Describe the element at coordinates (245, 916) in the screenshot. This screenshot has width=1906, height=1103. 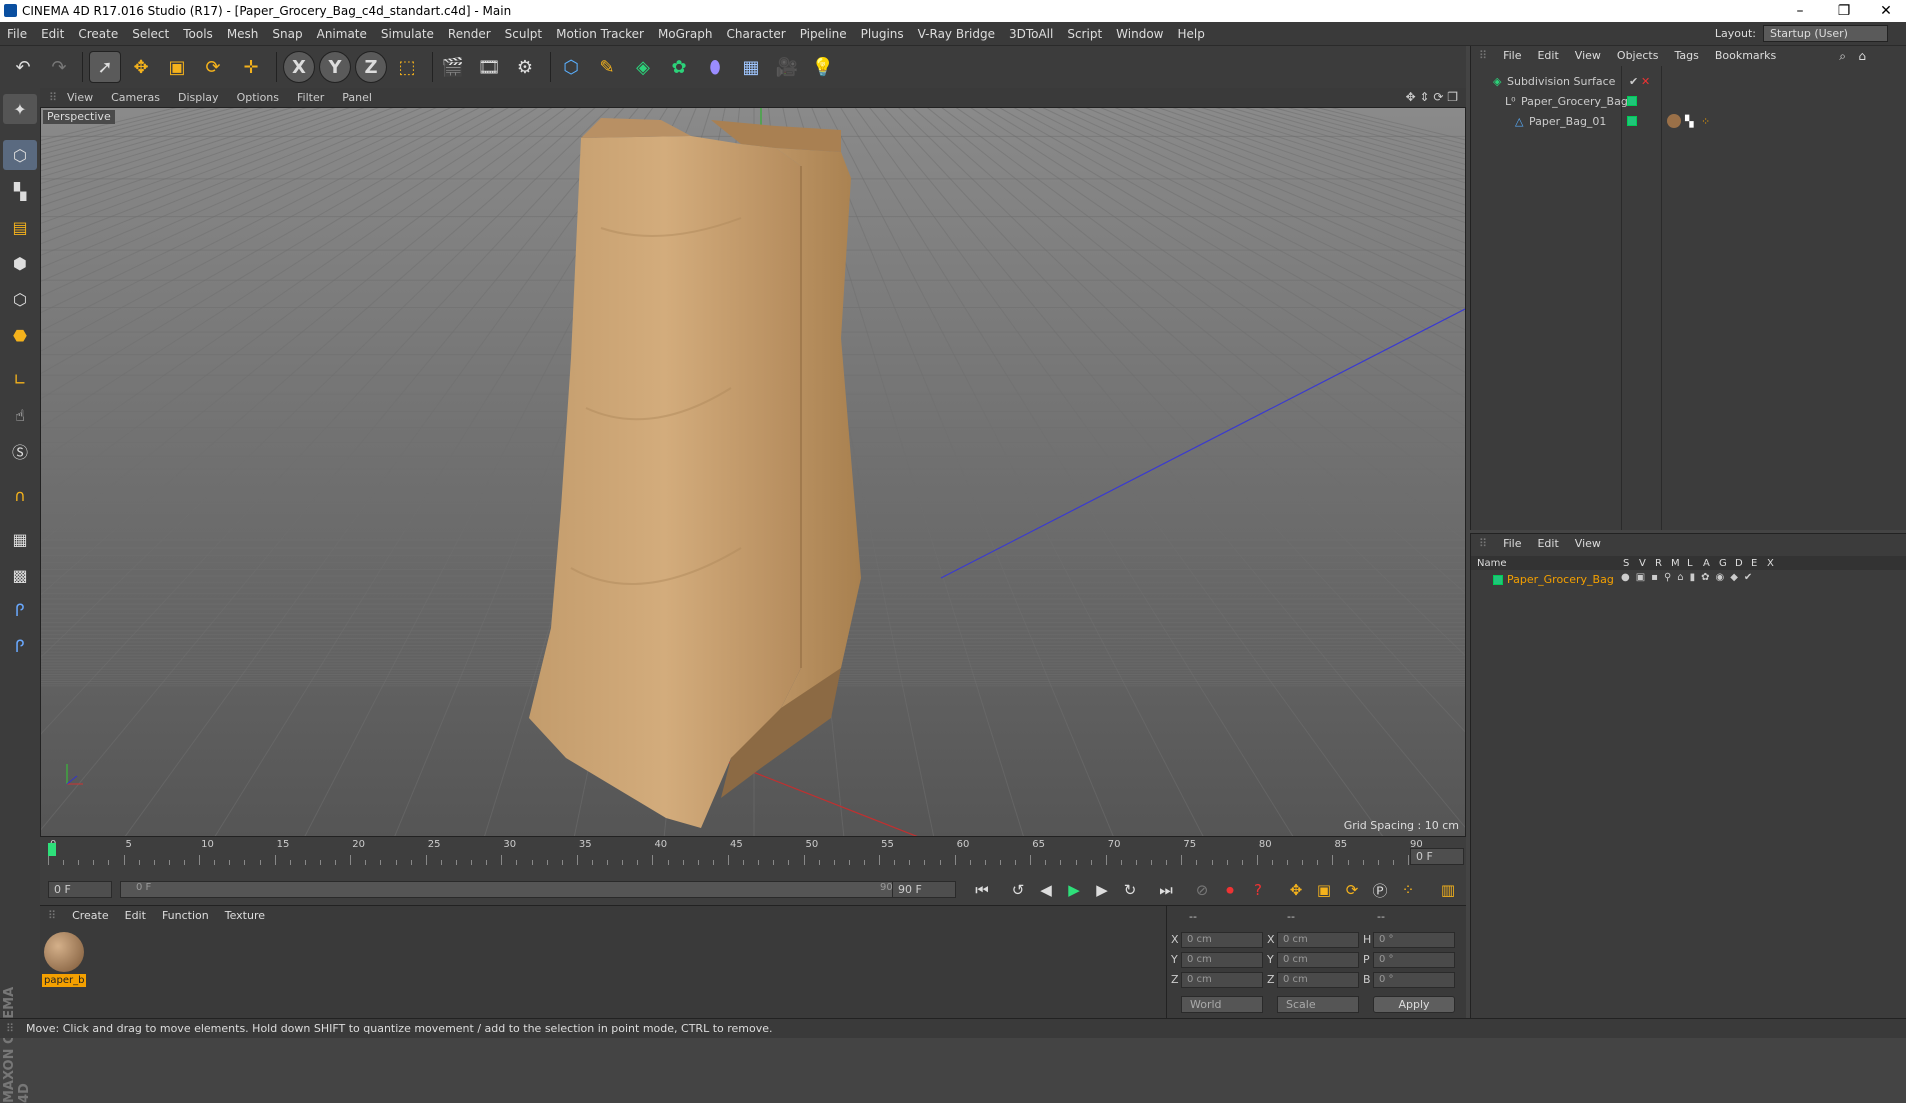
I see `material-menu-texture: Texture` at that location.